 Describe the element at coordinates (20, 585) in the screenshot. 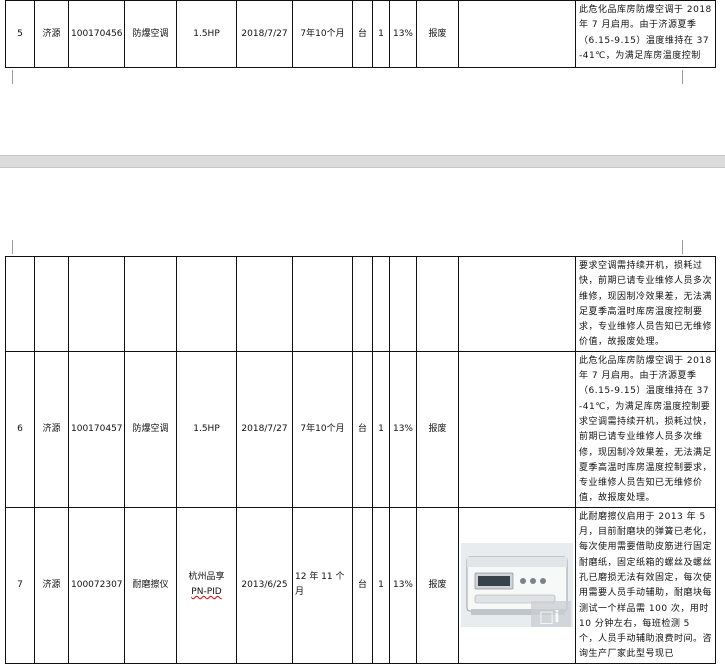

I see `cell-no: 7` at that location.